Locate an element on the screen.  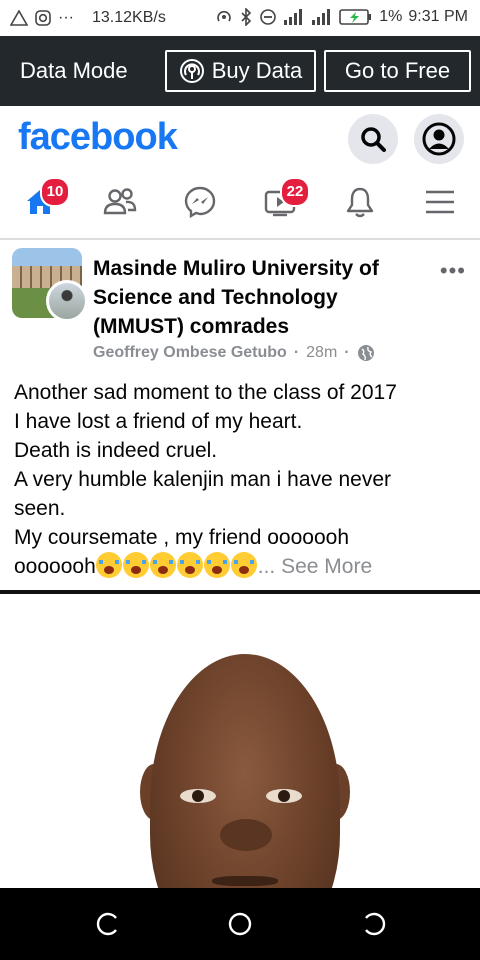
post-line: ooooooh is located at coordinates (55, 566).